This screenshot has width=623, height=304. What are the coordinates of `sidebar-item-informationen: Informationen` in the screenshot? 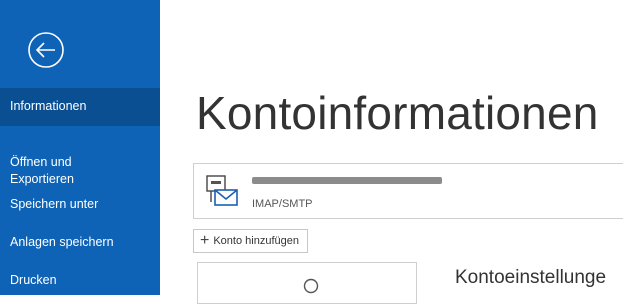 It's located at (80, 107).